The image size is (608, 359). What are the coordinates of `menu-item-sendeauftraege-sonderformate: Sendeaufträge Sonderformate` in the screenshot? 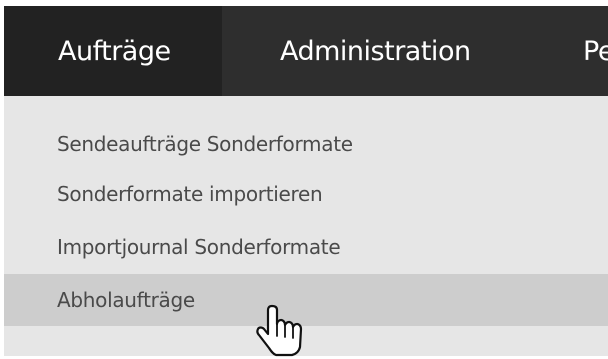 It's located at (306, 144).